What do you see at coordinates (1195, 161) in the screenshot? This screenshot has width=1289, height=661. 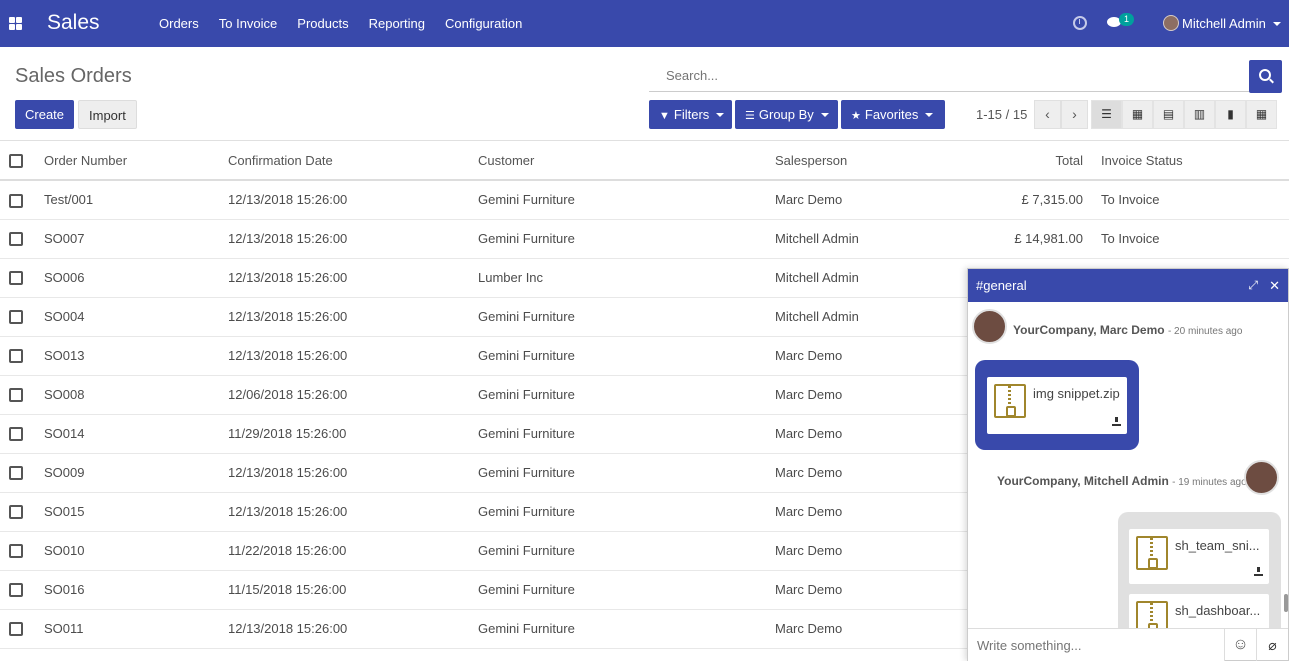 I see `header-invoice-status: Invoice Status` at bounding box center [1195, 161].